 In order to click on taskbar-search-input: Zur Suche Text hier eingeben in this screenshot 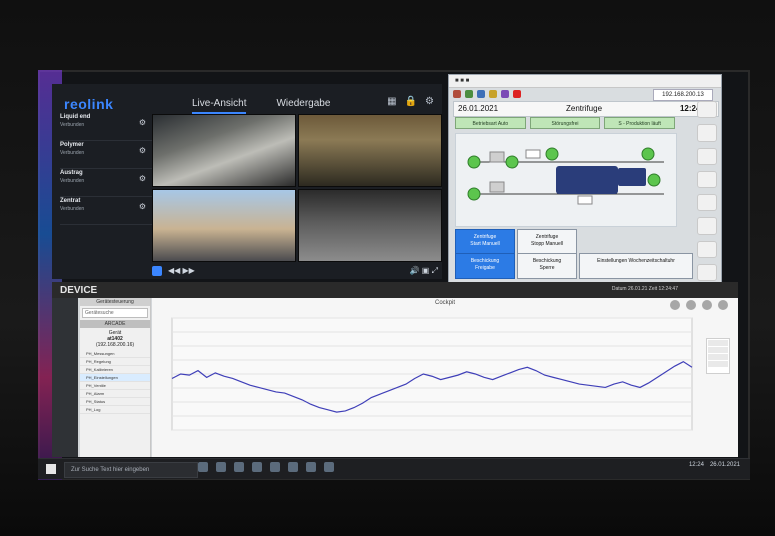, I will do `click(131, 470)`.